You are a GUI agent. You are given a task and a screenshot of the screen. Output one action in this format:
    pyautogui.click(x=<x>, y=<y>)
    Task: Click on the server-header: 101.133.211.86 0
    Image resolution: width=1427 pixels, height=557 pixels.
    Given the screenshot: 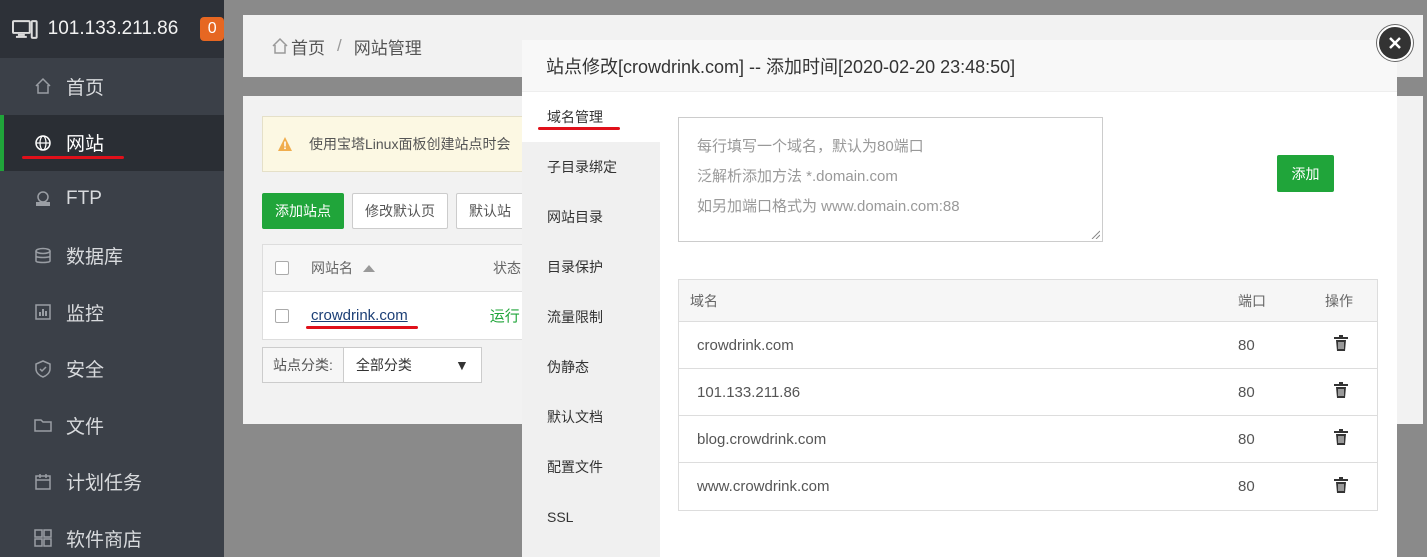 What is the action you would take?
    pyautogui.click(x=112, y=29)
    